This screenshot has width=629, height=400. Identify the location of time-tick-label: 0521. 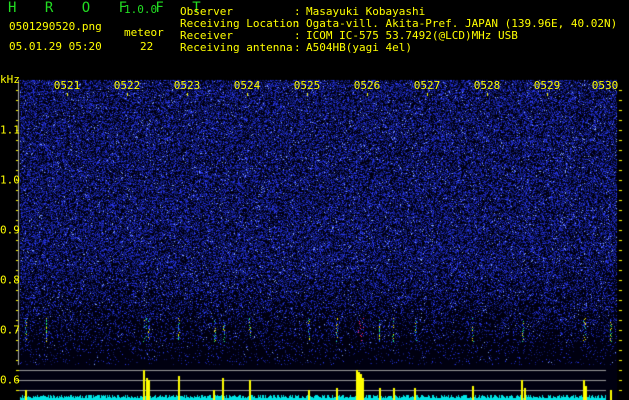
(67, 85).